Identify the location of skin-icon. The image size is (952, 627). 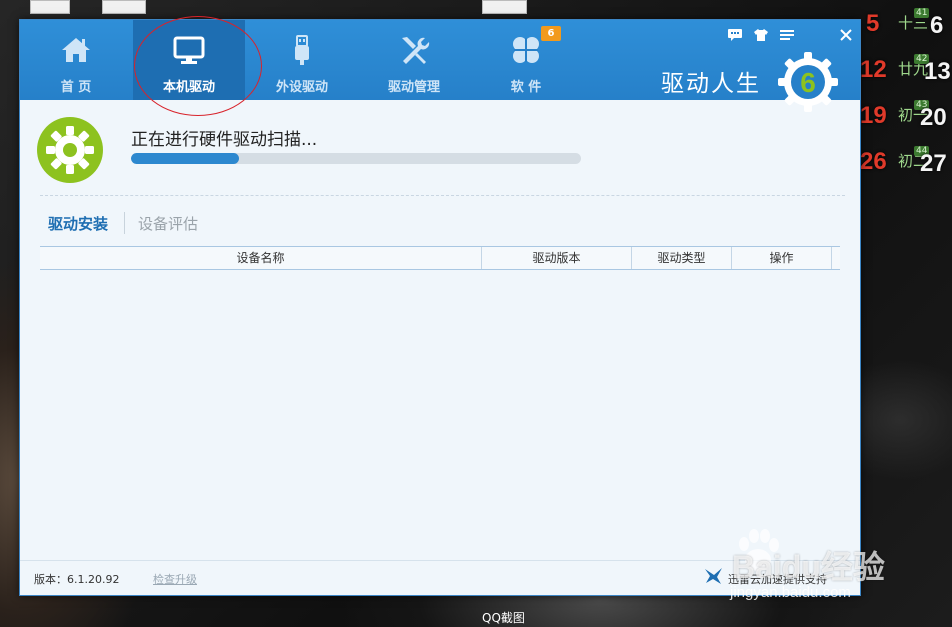
(761, 35).